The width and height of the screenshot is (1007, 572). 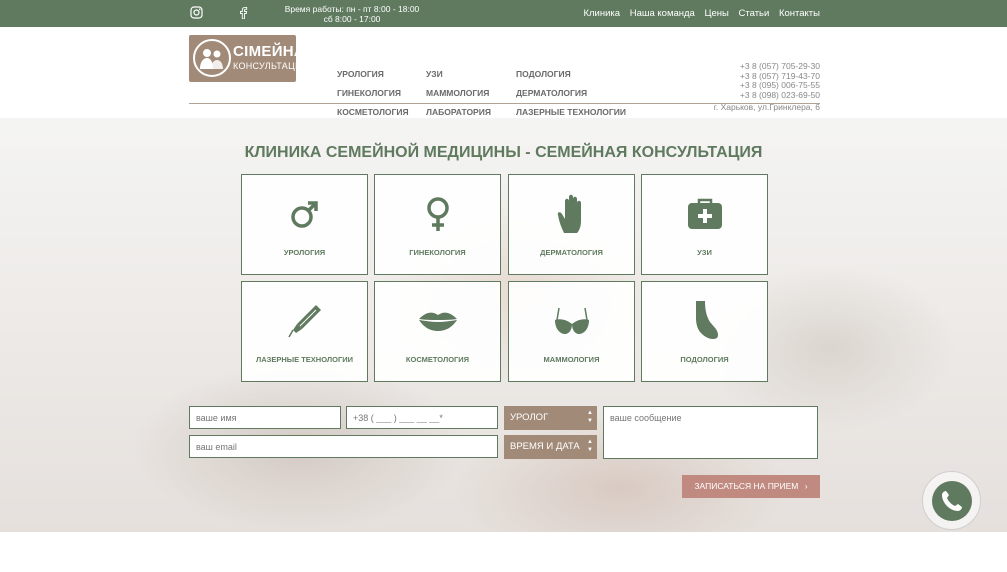 I want to click on tile-ultrasound: УЗИ, so click(x=704, y=224).